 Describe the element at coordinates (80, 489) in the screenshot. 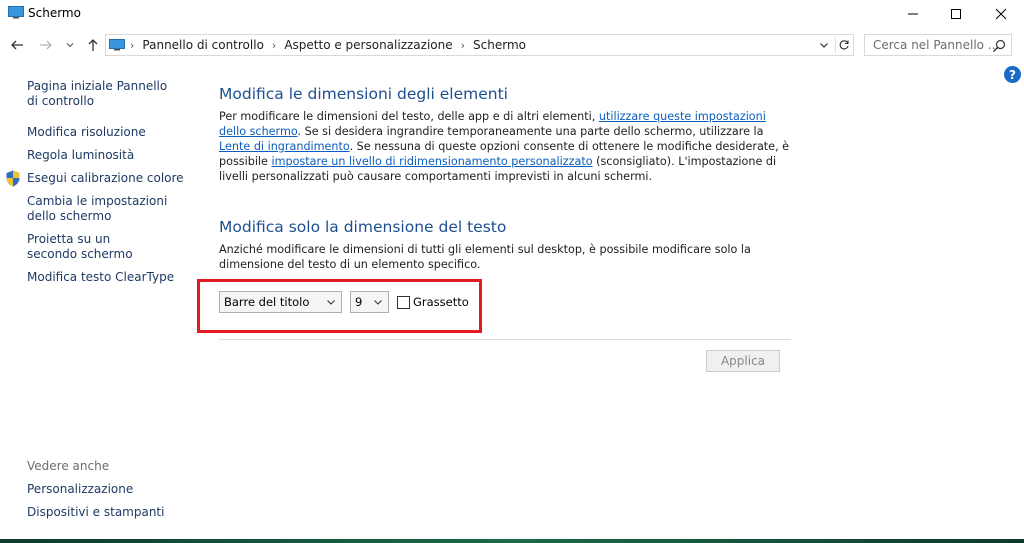

I see `sidebar-item-personalization: Personalizzazione` at that location.